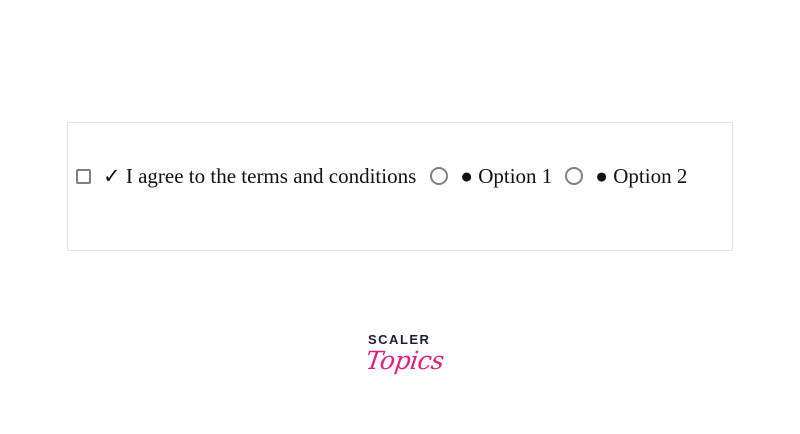 The width and height of the screenshot is (800, 434). What do you see at coordinates (83, 176) in the screenshot?
I see `agree-checkbox` at bounding box center [83, 176].